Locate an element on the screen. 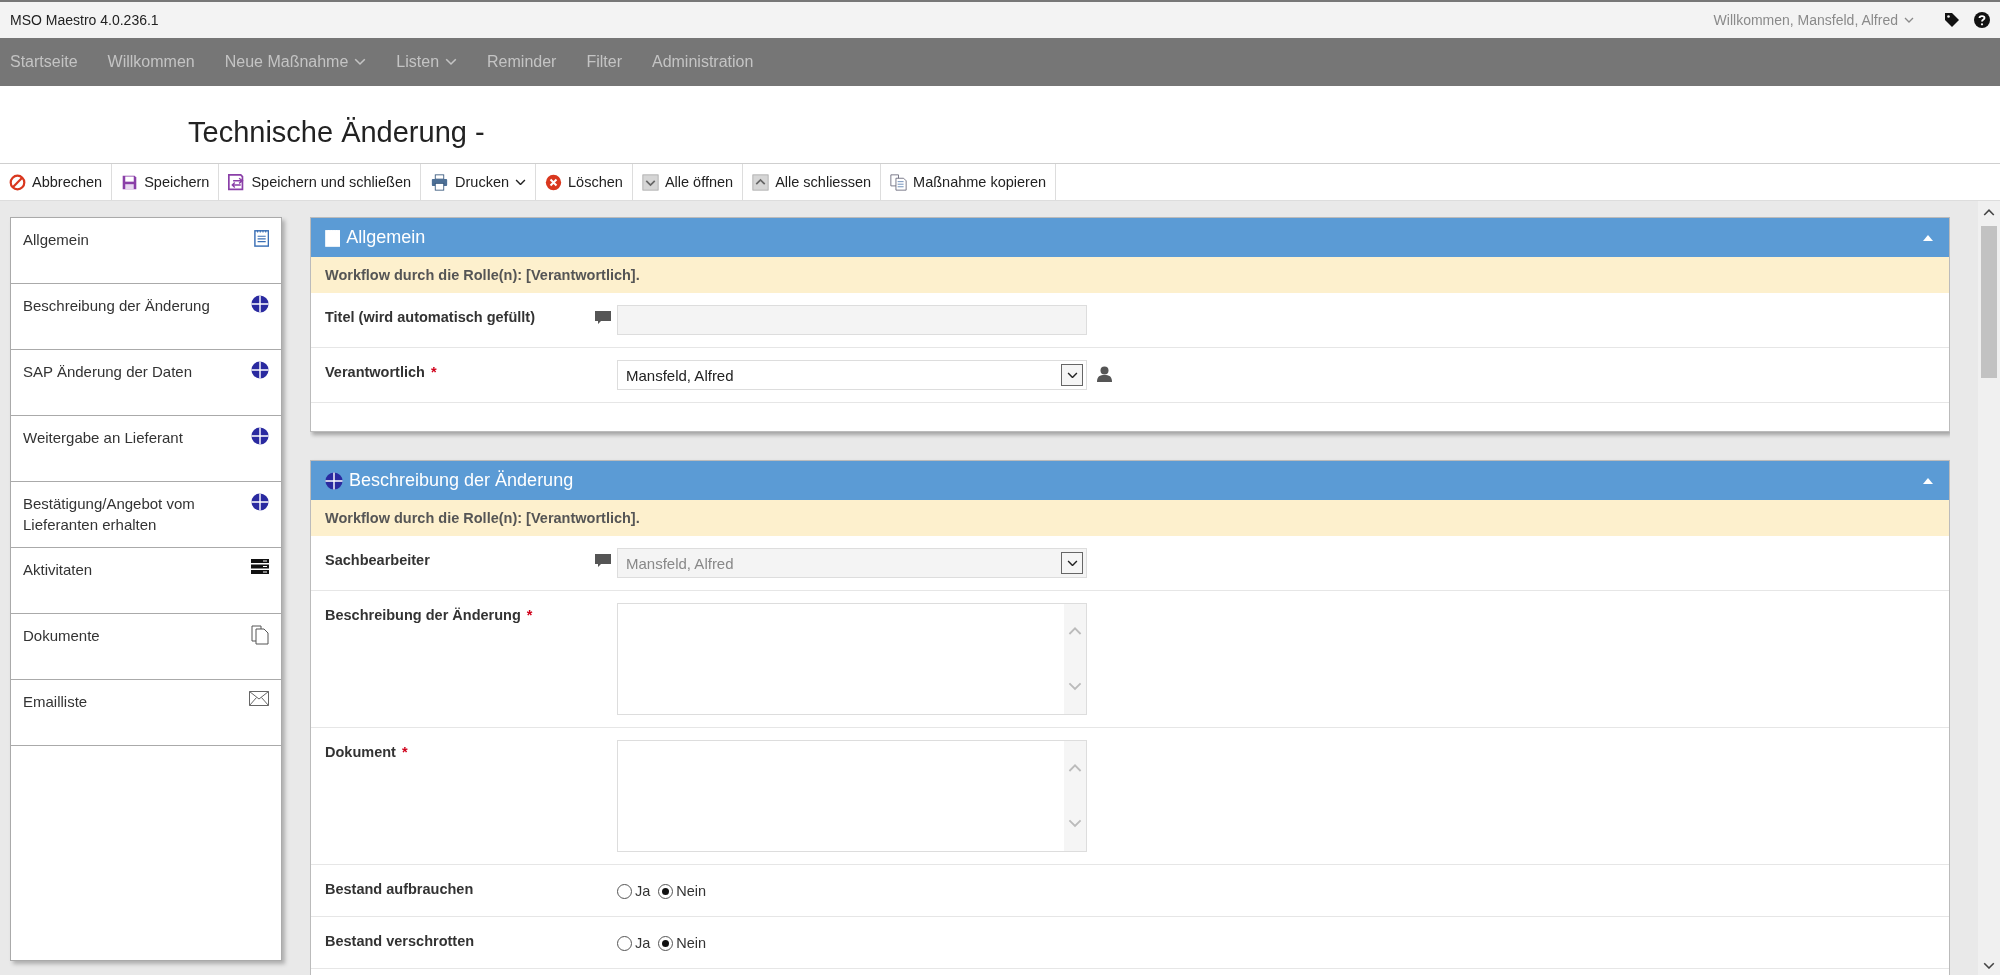 Image resolution: width=2000 pixels, height=975 pixels. field-label: Sachbearbeiter is located at coordinates (378, 559).